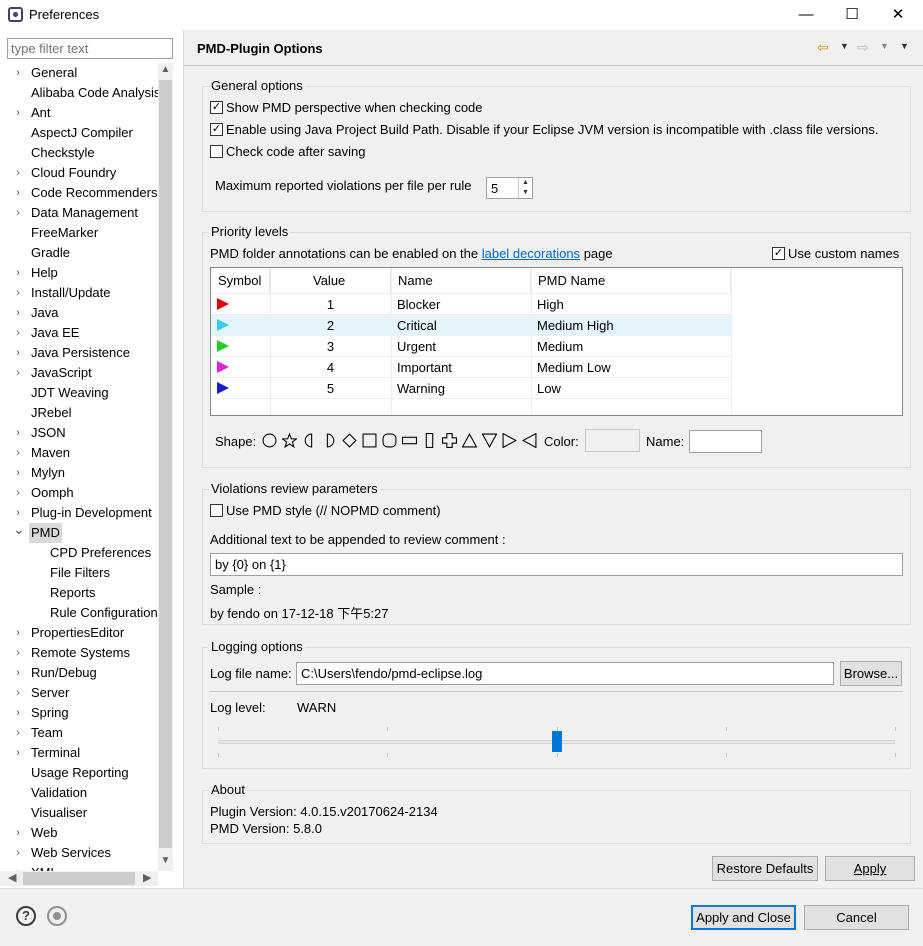 The height and width of the screenshot is (946, 923). I want to click on apply-and-close-button: Apply and Close, so click(743, 917).